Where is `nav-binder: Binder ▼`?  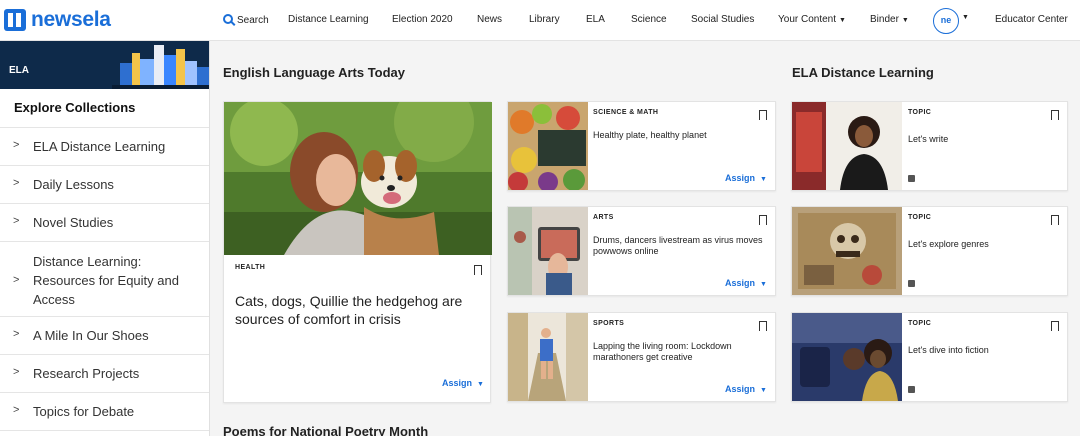
nav-binder: Binder ▼ is located at coordinates (889, 19).